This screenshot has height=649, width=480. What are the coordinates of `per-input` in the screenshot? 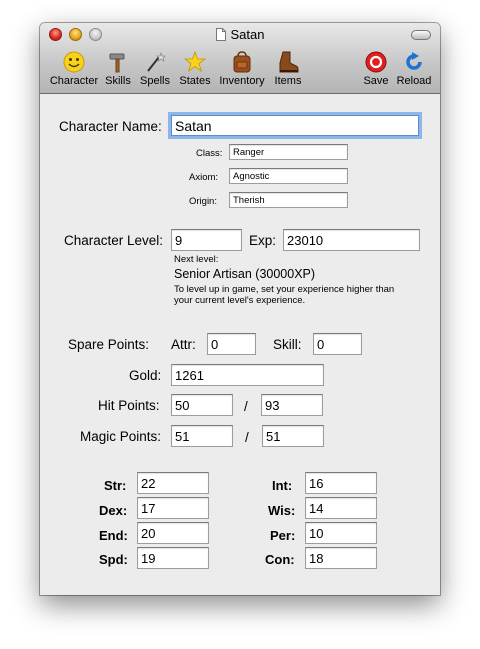 It's located at (341, 533).